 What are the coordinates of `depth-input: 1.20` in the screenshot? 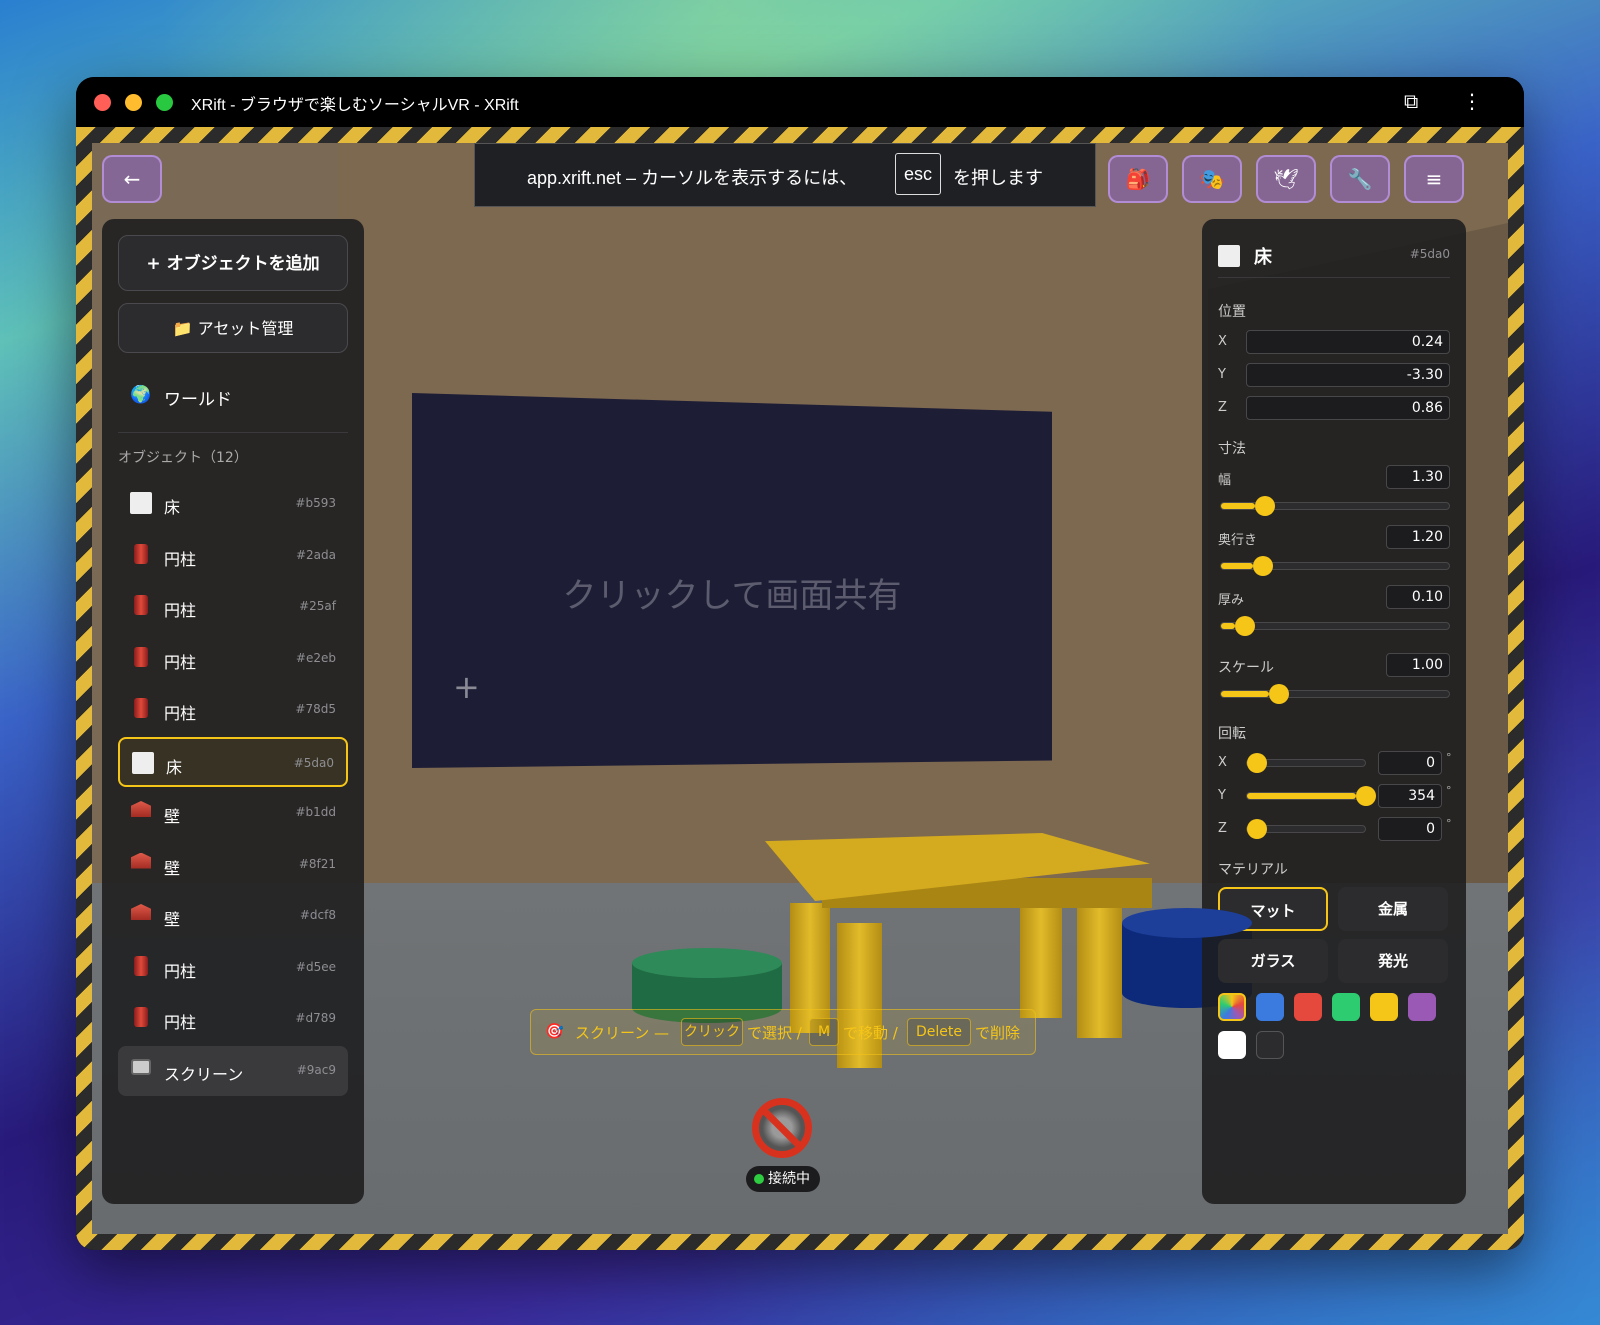 It's located at (1418, 537).